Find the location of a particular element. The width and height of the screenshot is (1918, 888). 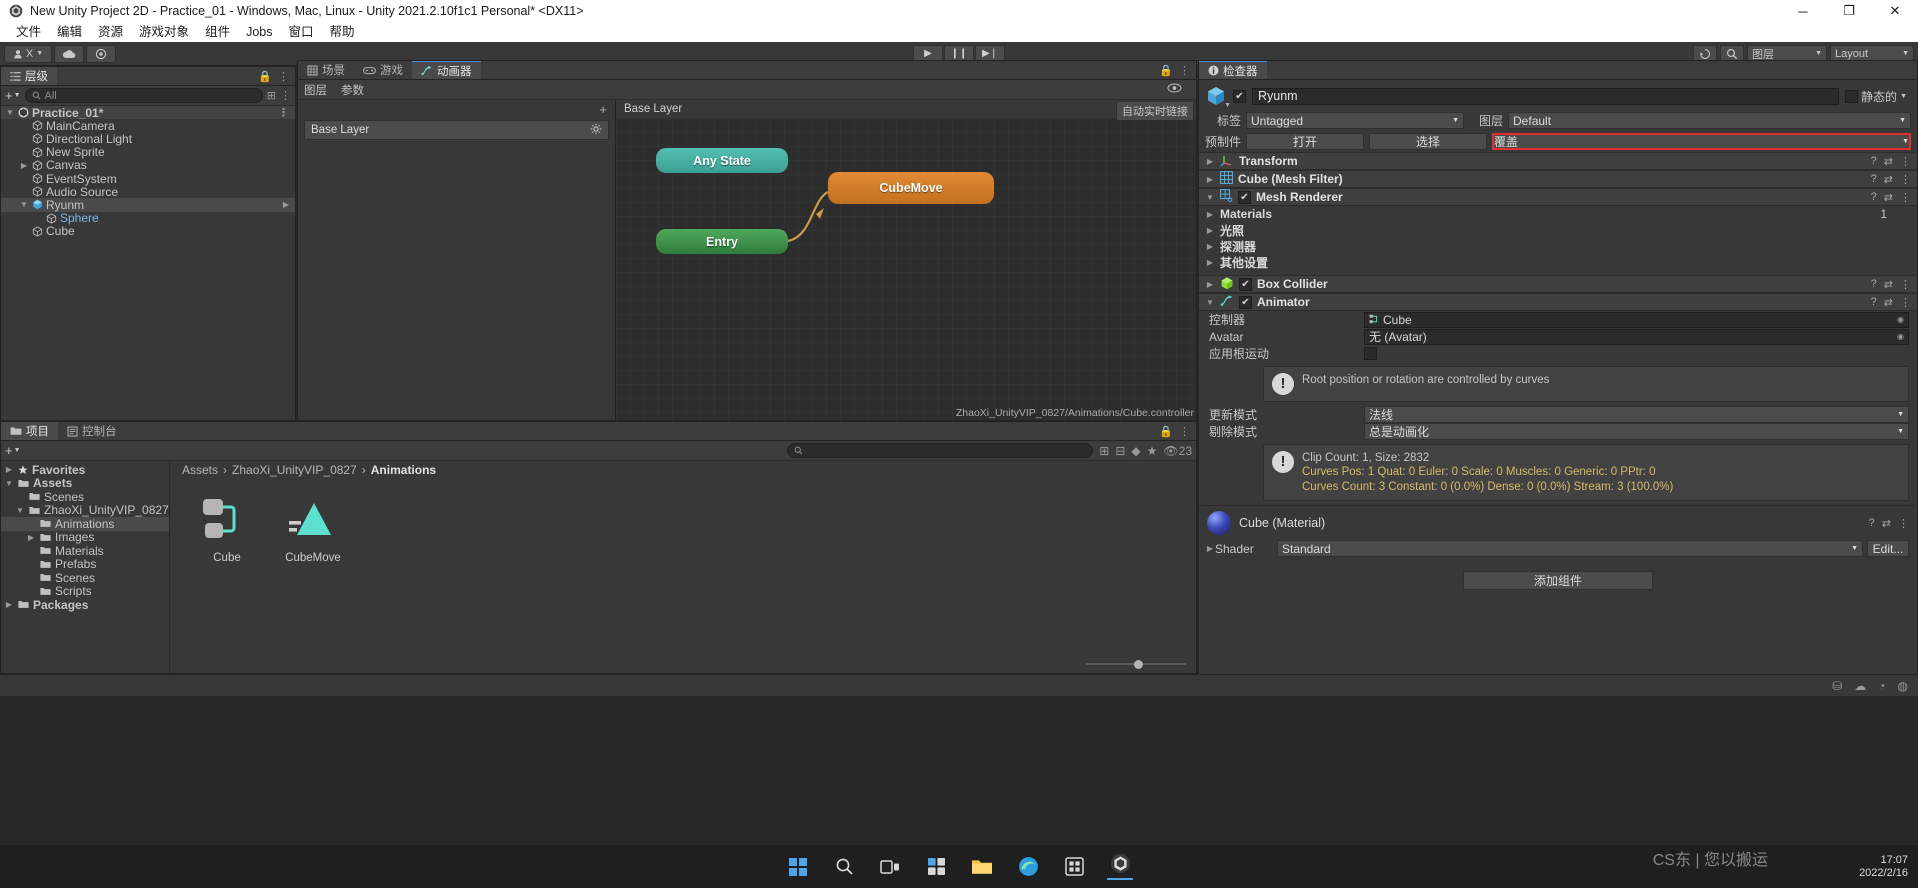

taskview-icon is located at coordinates (890, 867).